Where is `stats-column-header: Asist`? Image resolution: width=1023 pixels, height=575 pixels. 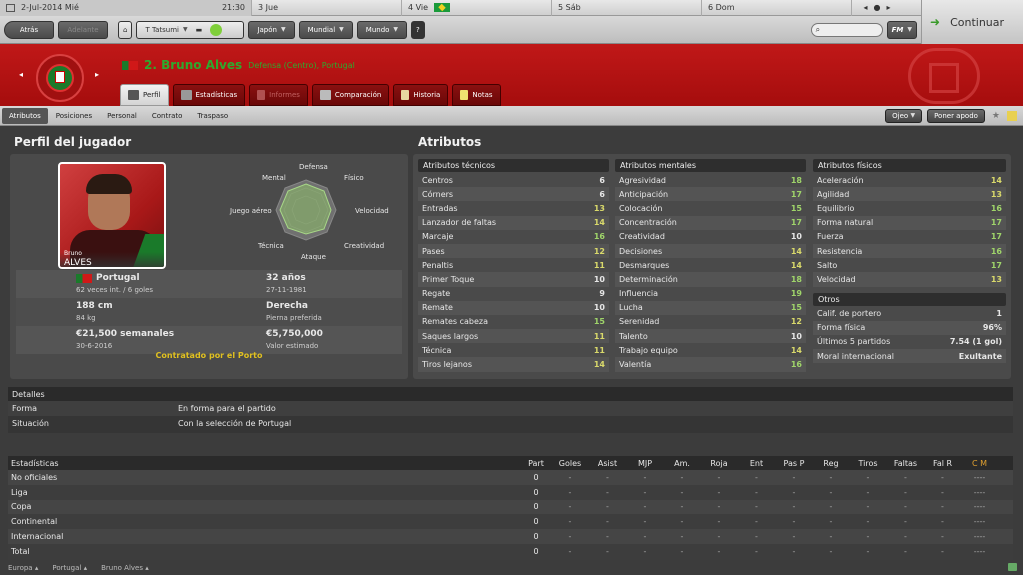 stats-column-header: Asist is located at coordinates (607, 463).